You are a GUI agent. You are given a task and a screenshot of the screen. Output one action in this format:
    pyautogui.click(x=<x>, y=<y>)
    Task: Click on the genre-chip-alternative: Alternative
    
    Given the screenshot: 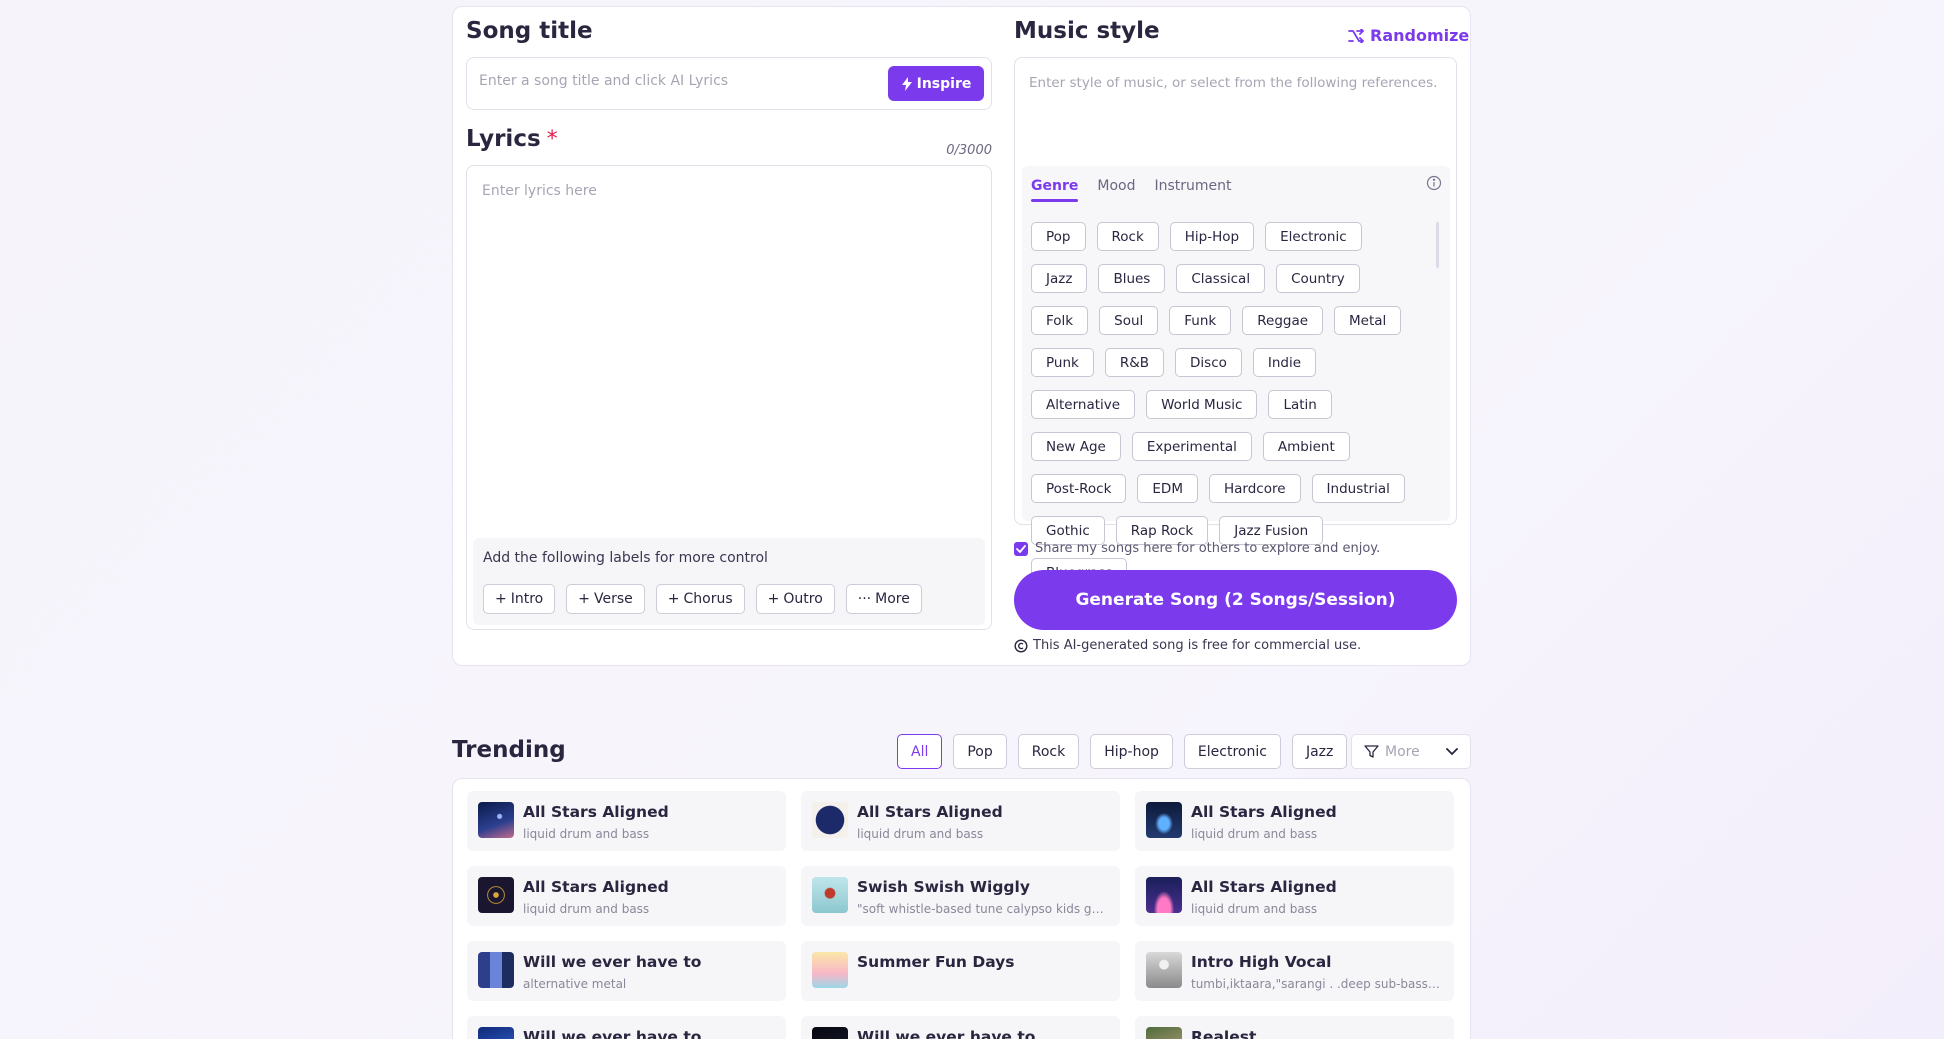 What is the action you would take?
    pyautogui.click(x=1083, y=404)
    